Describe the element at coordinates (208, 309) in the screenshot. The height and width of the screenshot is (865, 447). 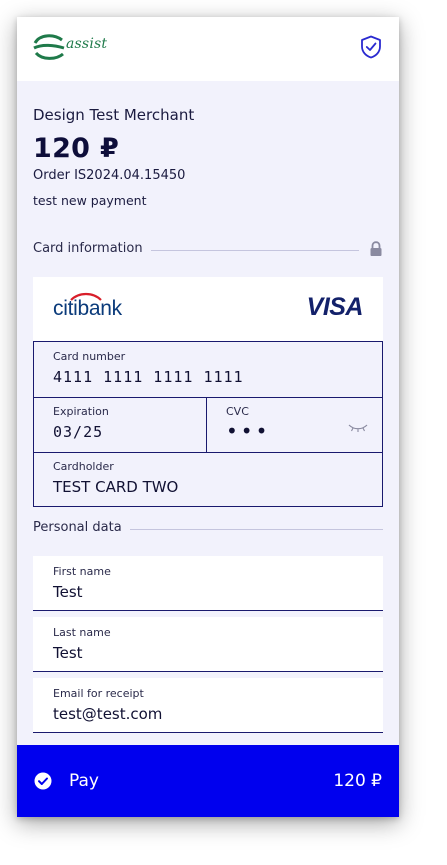
I see `card-brand-panel: citibank VISA` at that location.